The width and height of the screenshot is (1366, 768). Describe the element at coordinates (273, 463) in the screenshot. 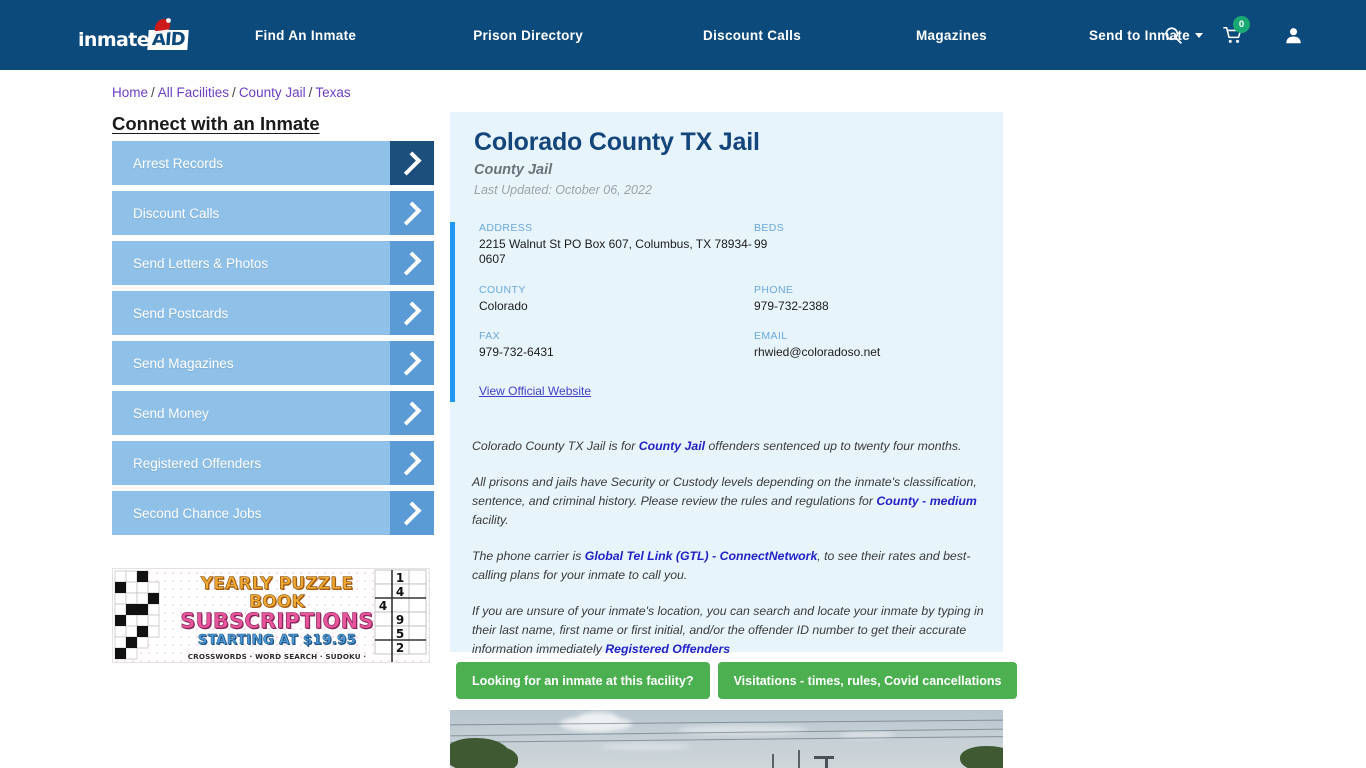

I see `sidebar-item-registered-offenders: Registered Offenders` at that location.